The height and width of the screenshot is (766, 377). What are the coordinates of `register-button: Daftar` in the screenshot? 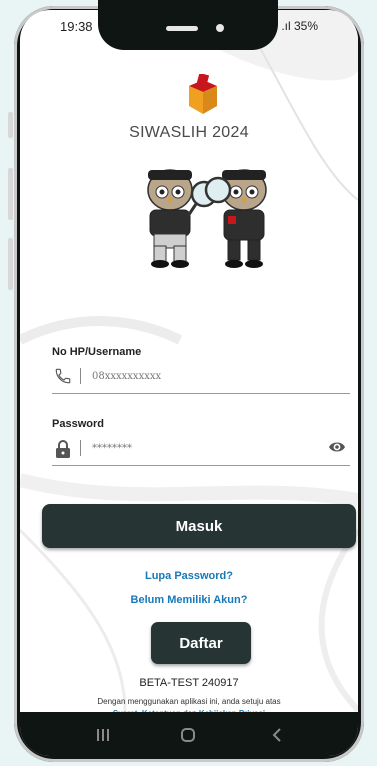 It's located at (201, 643).